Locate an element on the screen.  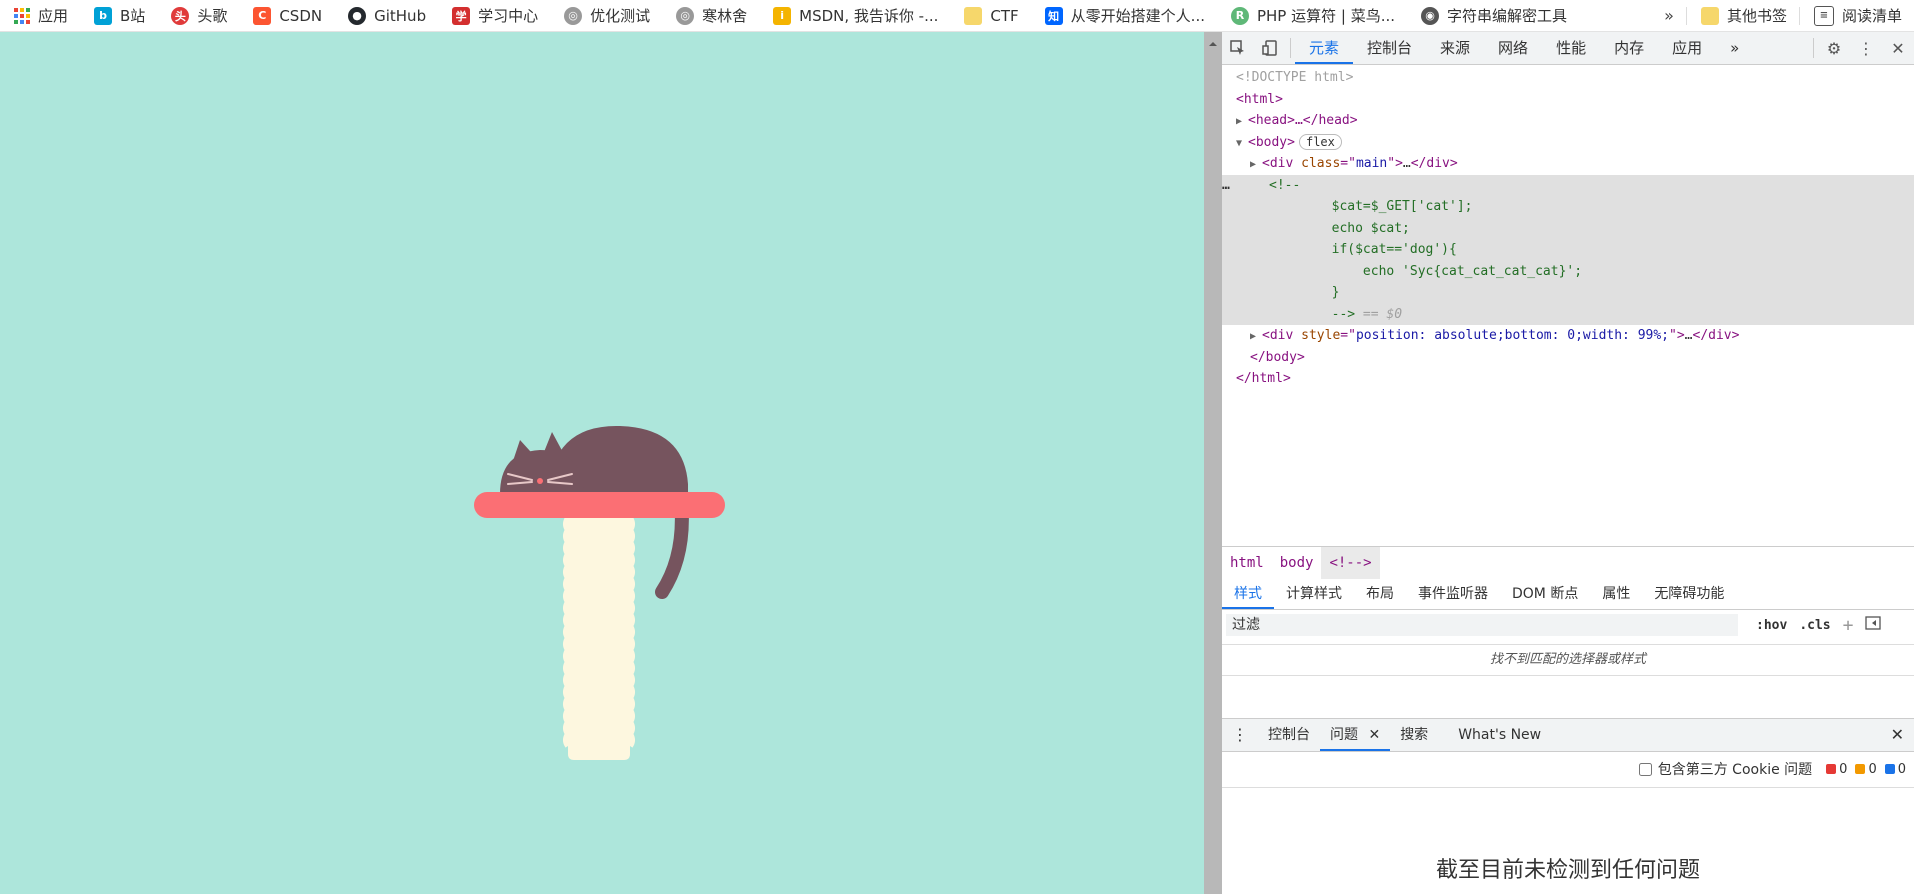
third-party-label: 包含第三方 Cookie 问题 is located at coordinates (1735, 770).